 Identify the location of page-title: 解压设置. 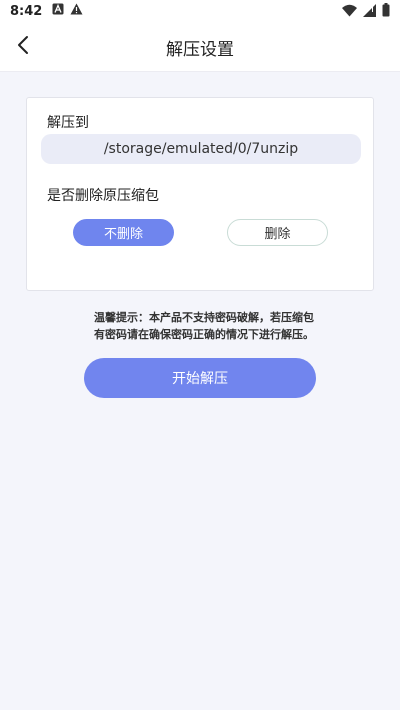
(200, 50).